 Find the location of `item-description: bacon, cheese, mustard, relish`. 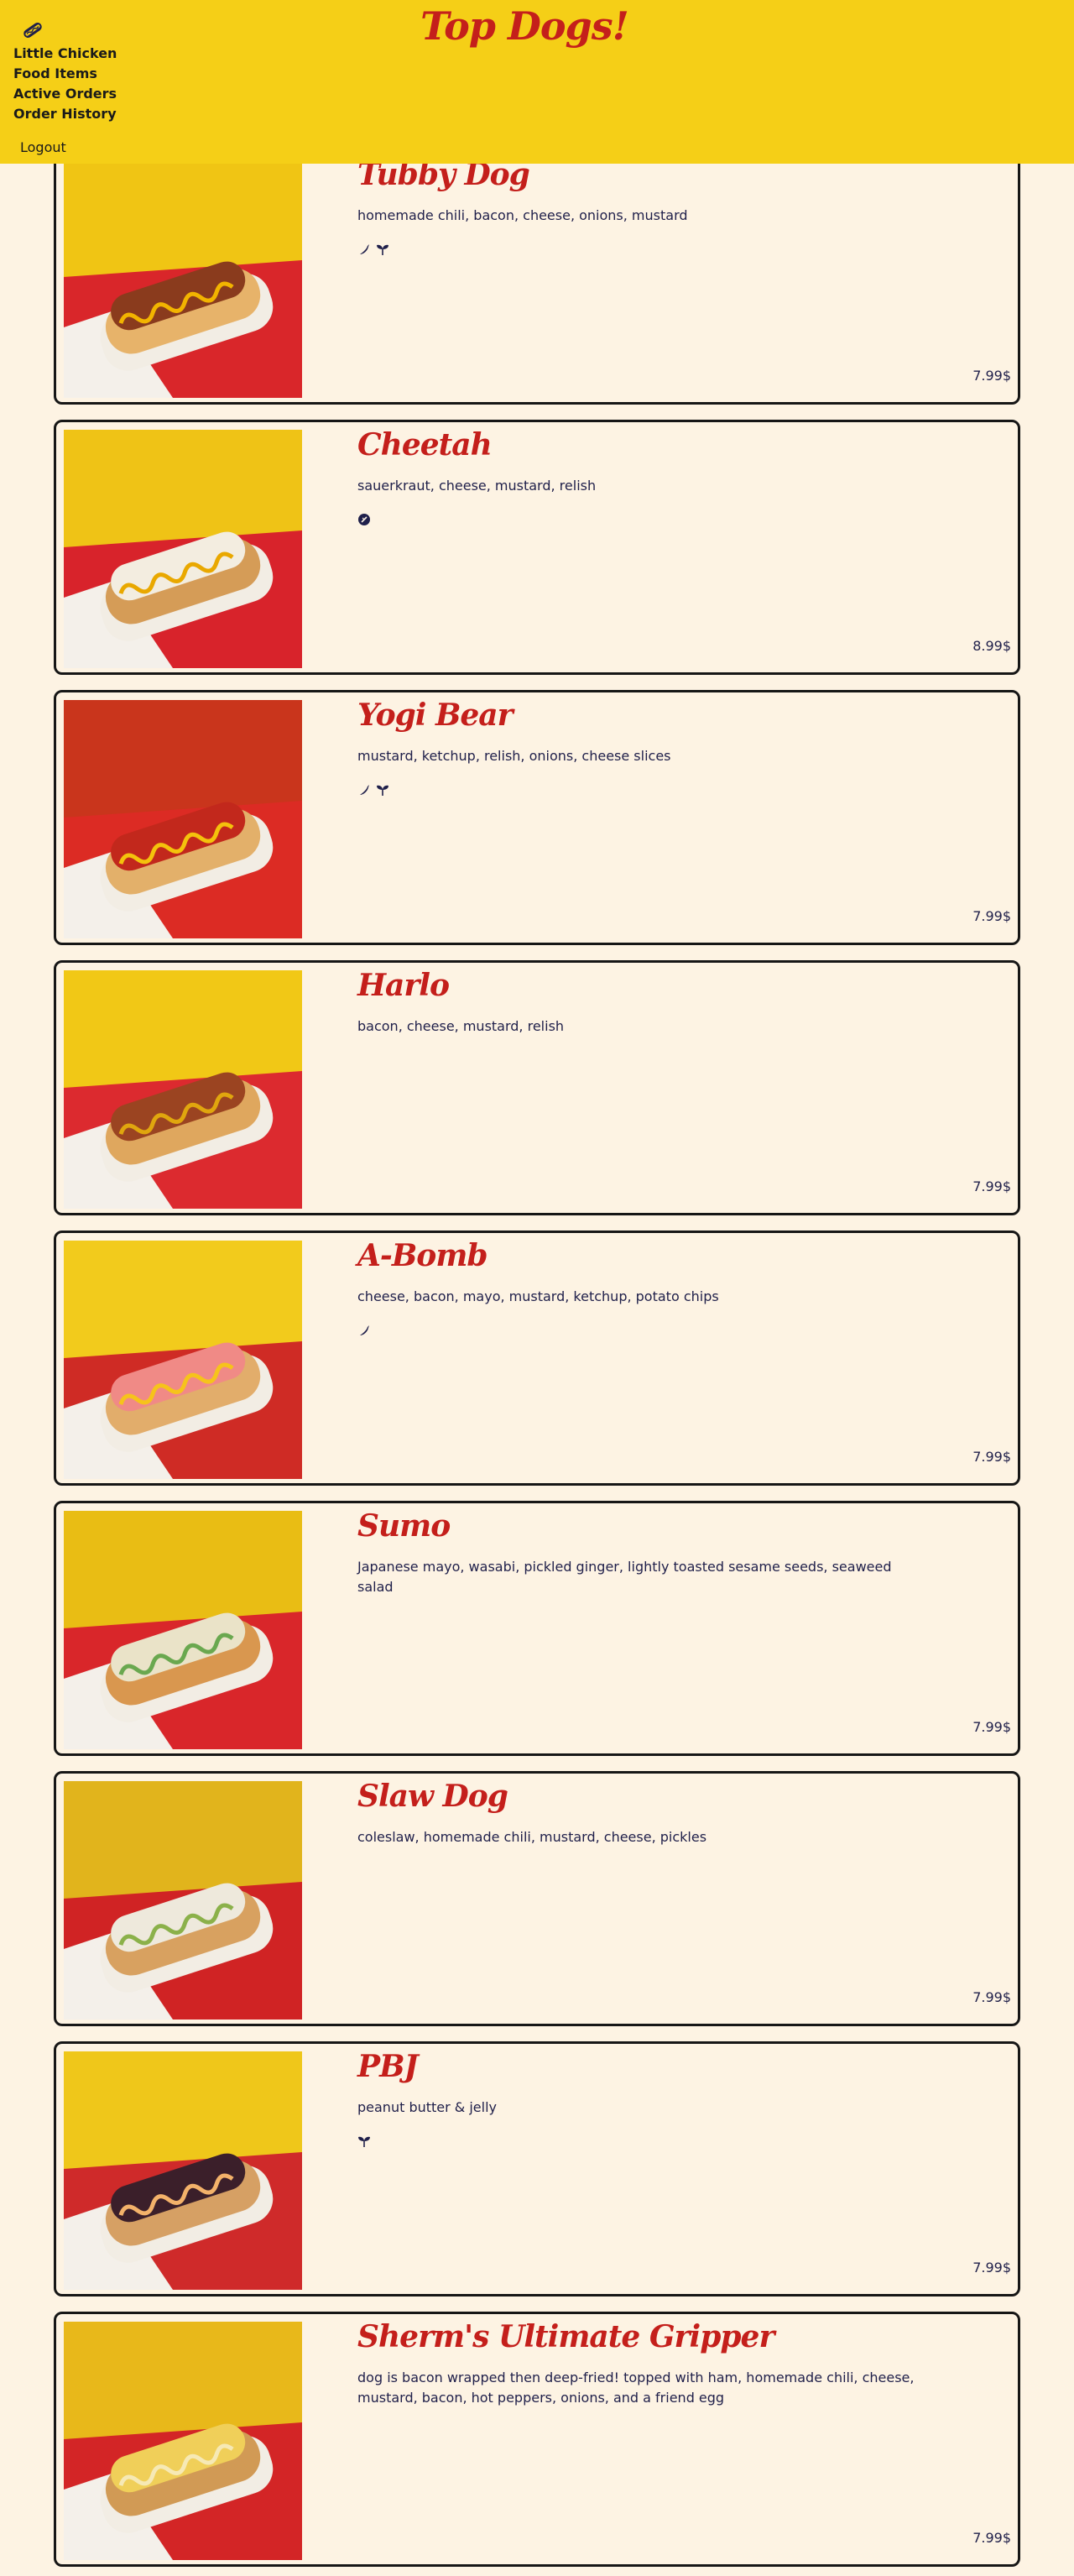

item-description: bacon, cheese, mustard, relish is located at coordinates (461, 1026).